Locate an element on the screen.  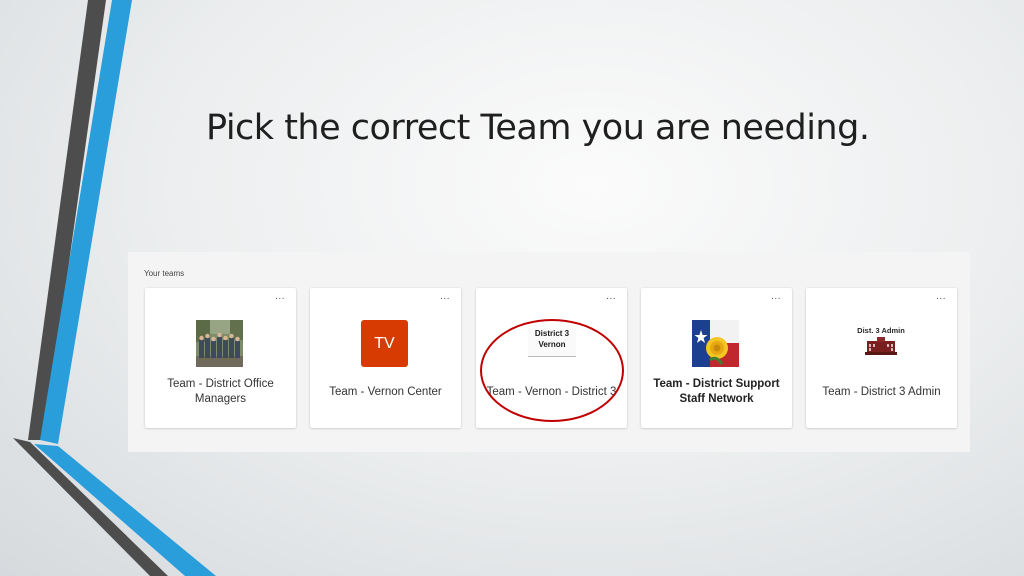
team-name: Team - District Office Managers is located at coordinates (220, 391).